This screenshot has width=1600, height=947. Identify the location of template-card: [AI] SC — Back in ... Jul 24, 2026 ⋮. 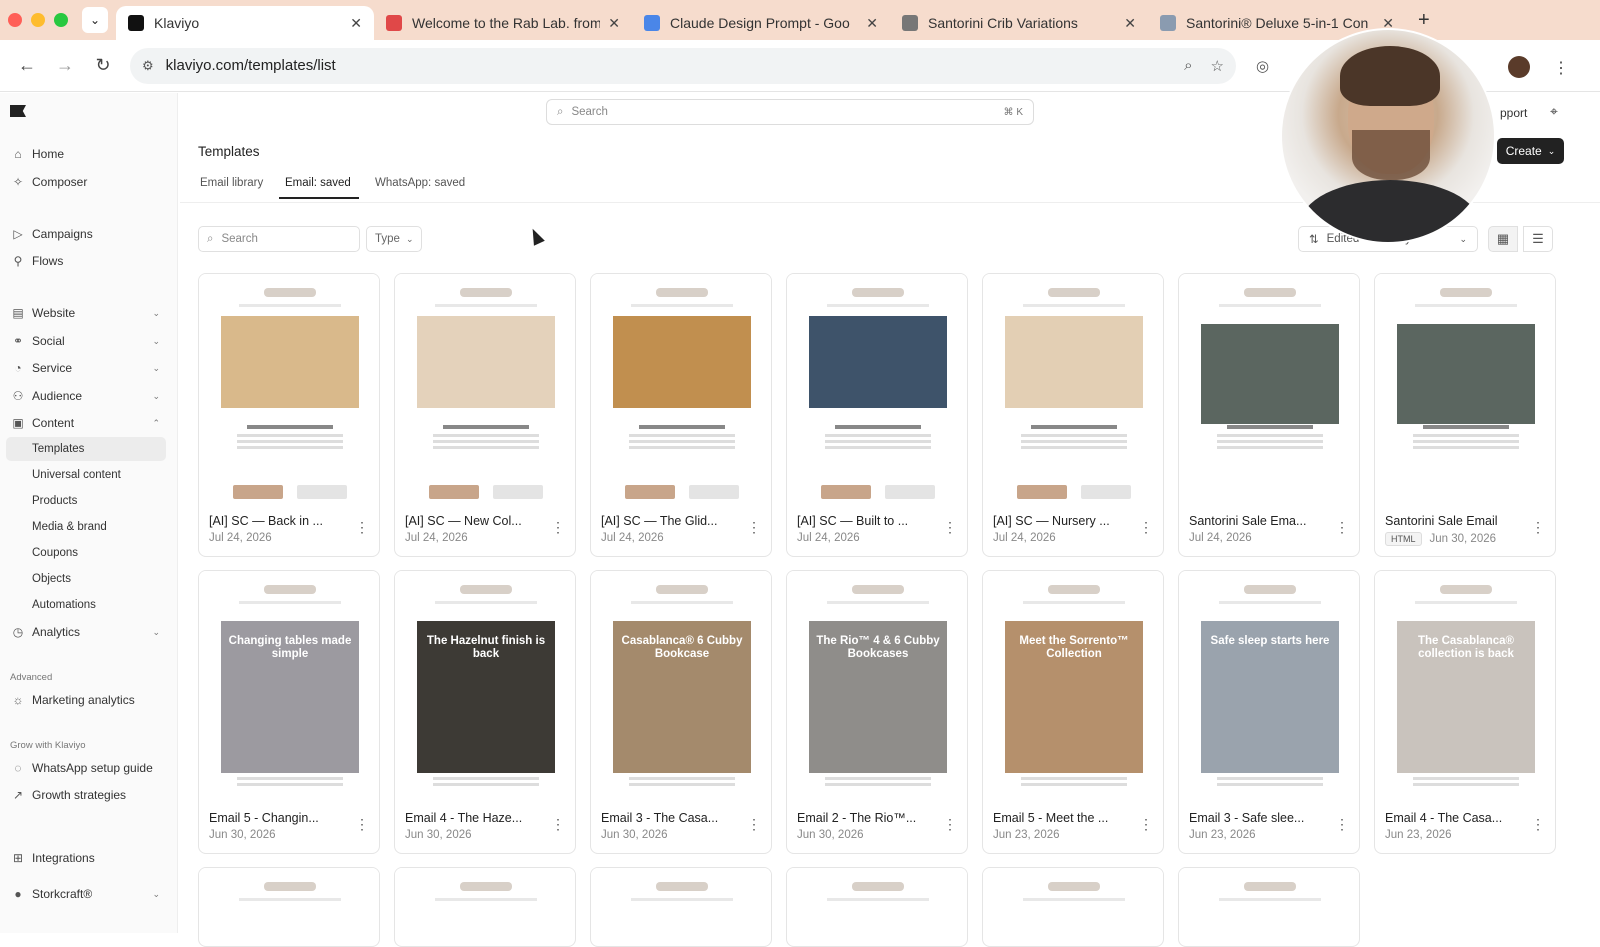
(289, 415).